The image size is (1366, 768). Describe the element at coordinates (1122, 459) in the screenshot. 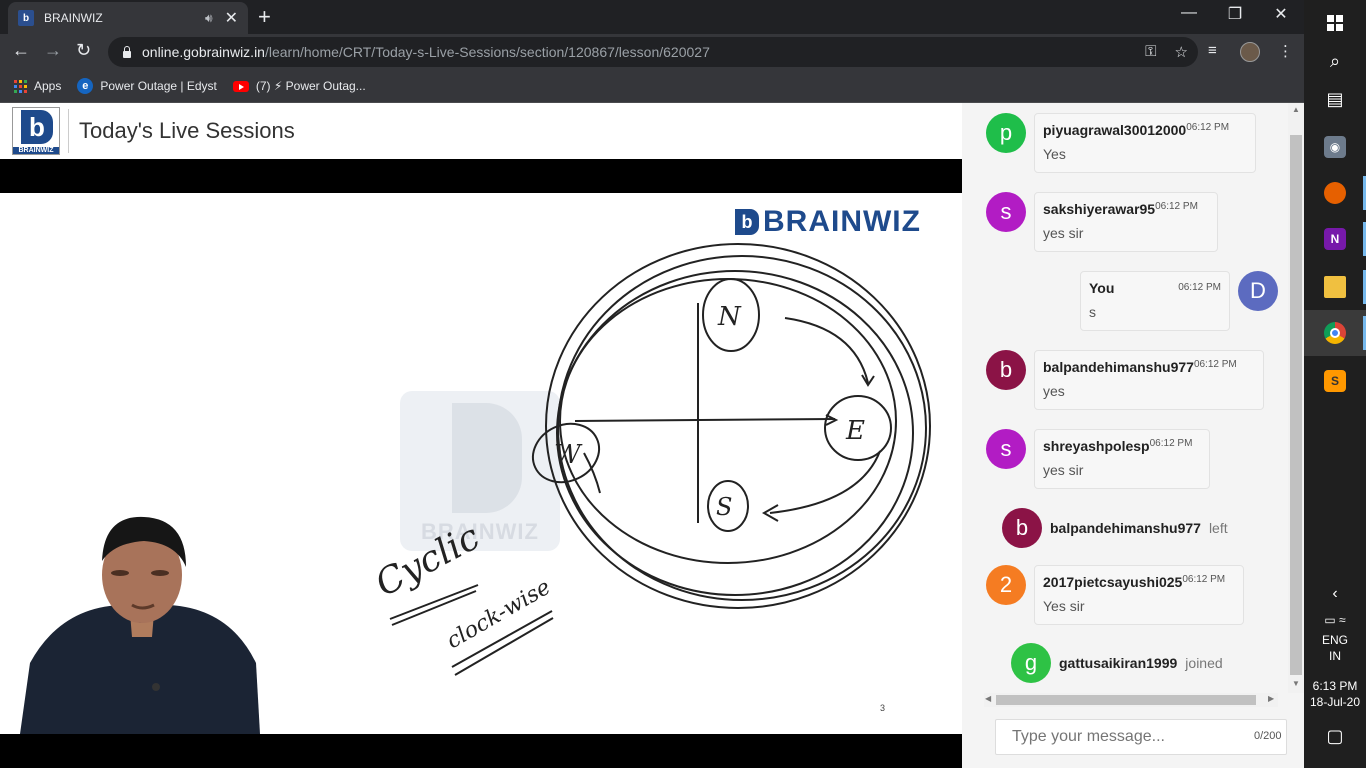

I see `message-bubble: shreyashpolesp06:12 PM yes sir` at that location.